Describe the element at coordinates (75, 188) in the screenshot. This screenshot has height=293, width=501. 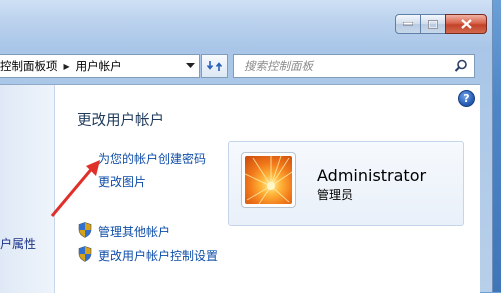
I see `annotation-arrow-icon` at that location.